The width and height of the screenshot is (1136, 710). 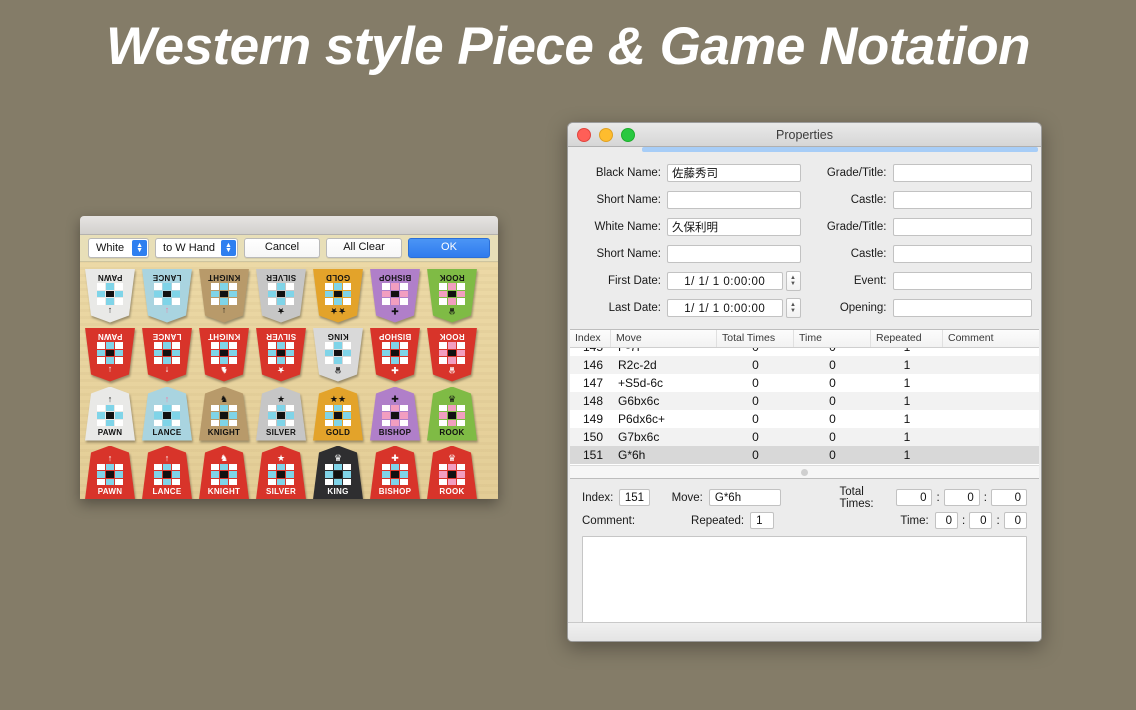 I want to click on form-row: White Name: 久保利明, so click(x=689, y=226).